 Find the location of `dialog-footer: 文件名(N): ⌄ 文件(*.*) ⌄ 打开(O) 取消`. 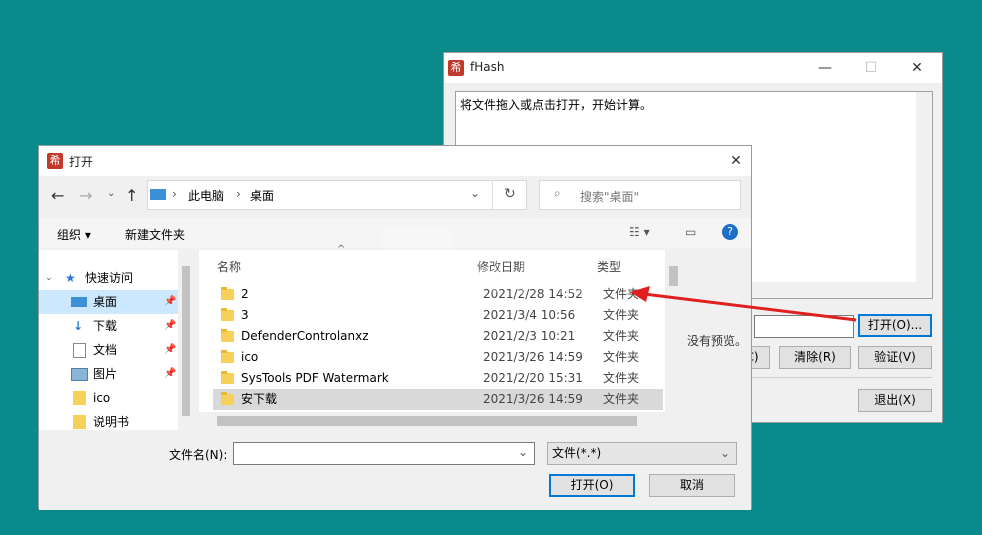

dialog-footer: 文件名(N): ⌄ 文件(*.*) ⌄ 打开(O) 取消 is located at coordinates (395, 470).